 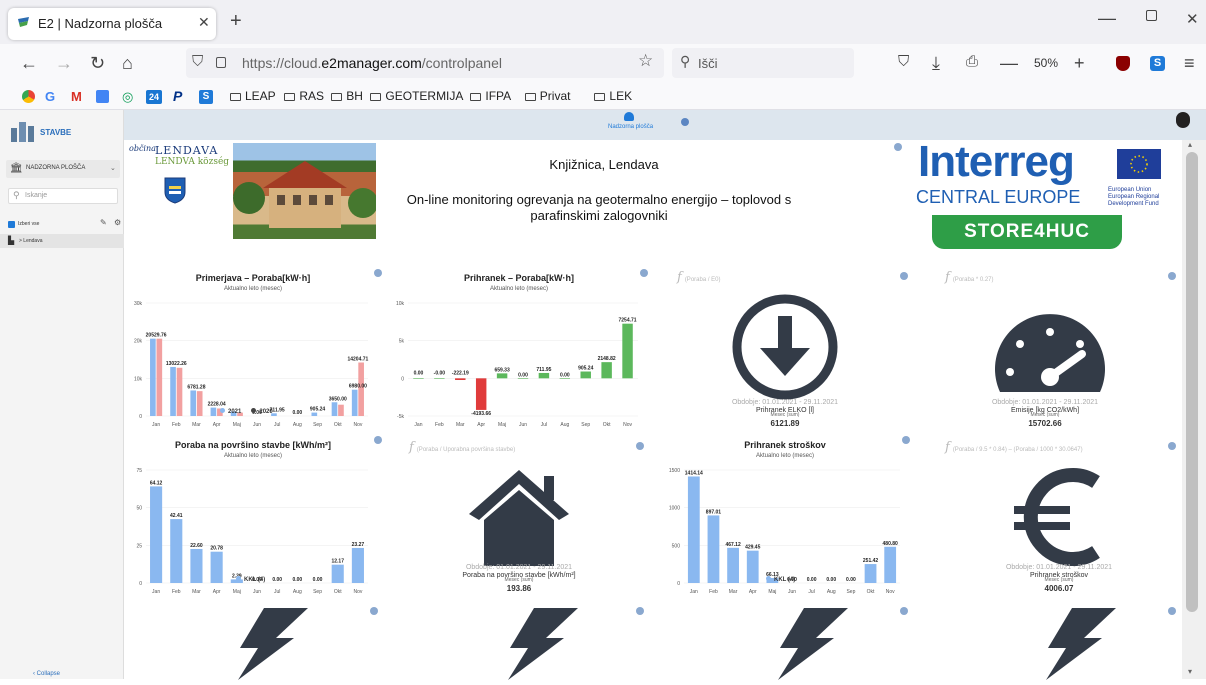 What do you see at coordinates (947, 277) in the screenshot?
I see `function-icon: f` at bounding box center [947, 277].